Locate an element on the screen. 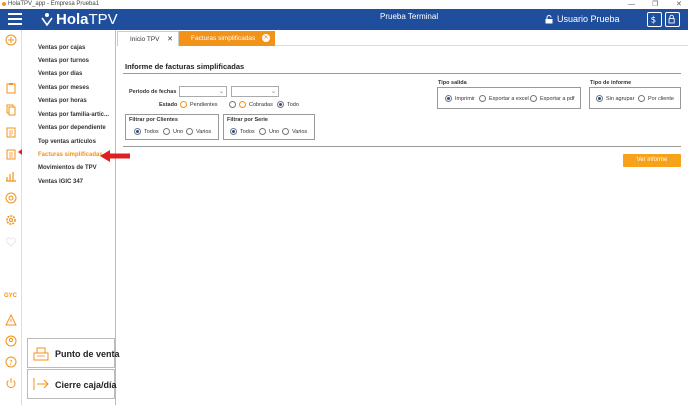 Image resolution: width=688 pixels, height=405 pixels. sidebar-item-ventas-igic: Ventas IGIC 347 is located at coordinates (60, 182).